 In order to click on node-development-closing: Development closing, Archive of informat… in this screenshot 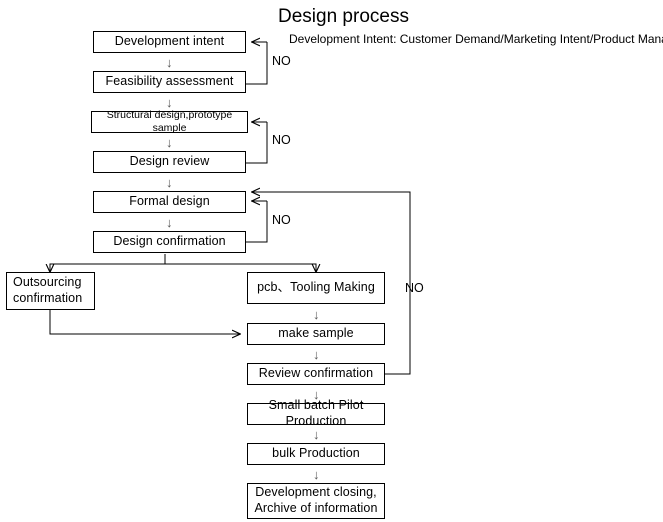, I will do `click(316, 501)`.